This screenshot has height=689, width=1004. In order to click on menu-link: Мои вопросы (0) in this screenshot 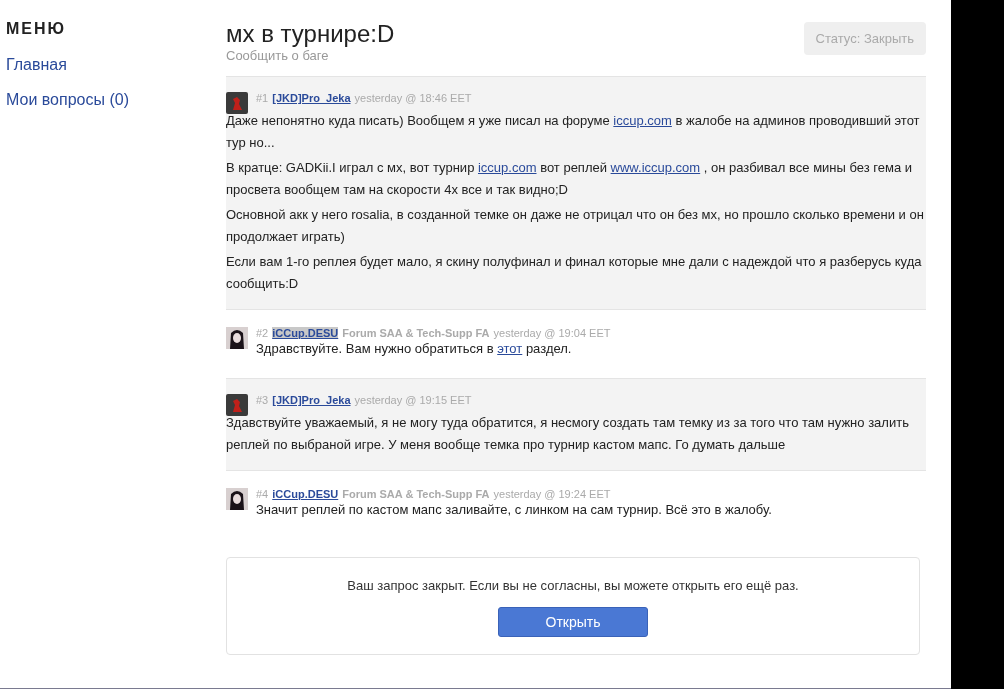, I will do `click(67, 100)`.